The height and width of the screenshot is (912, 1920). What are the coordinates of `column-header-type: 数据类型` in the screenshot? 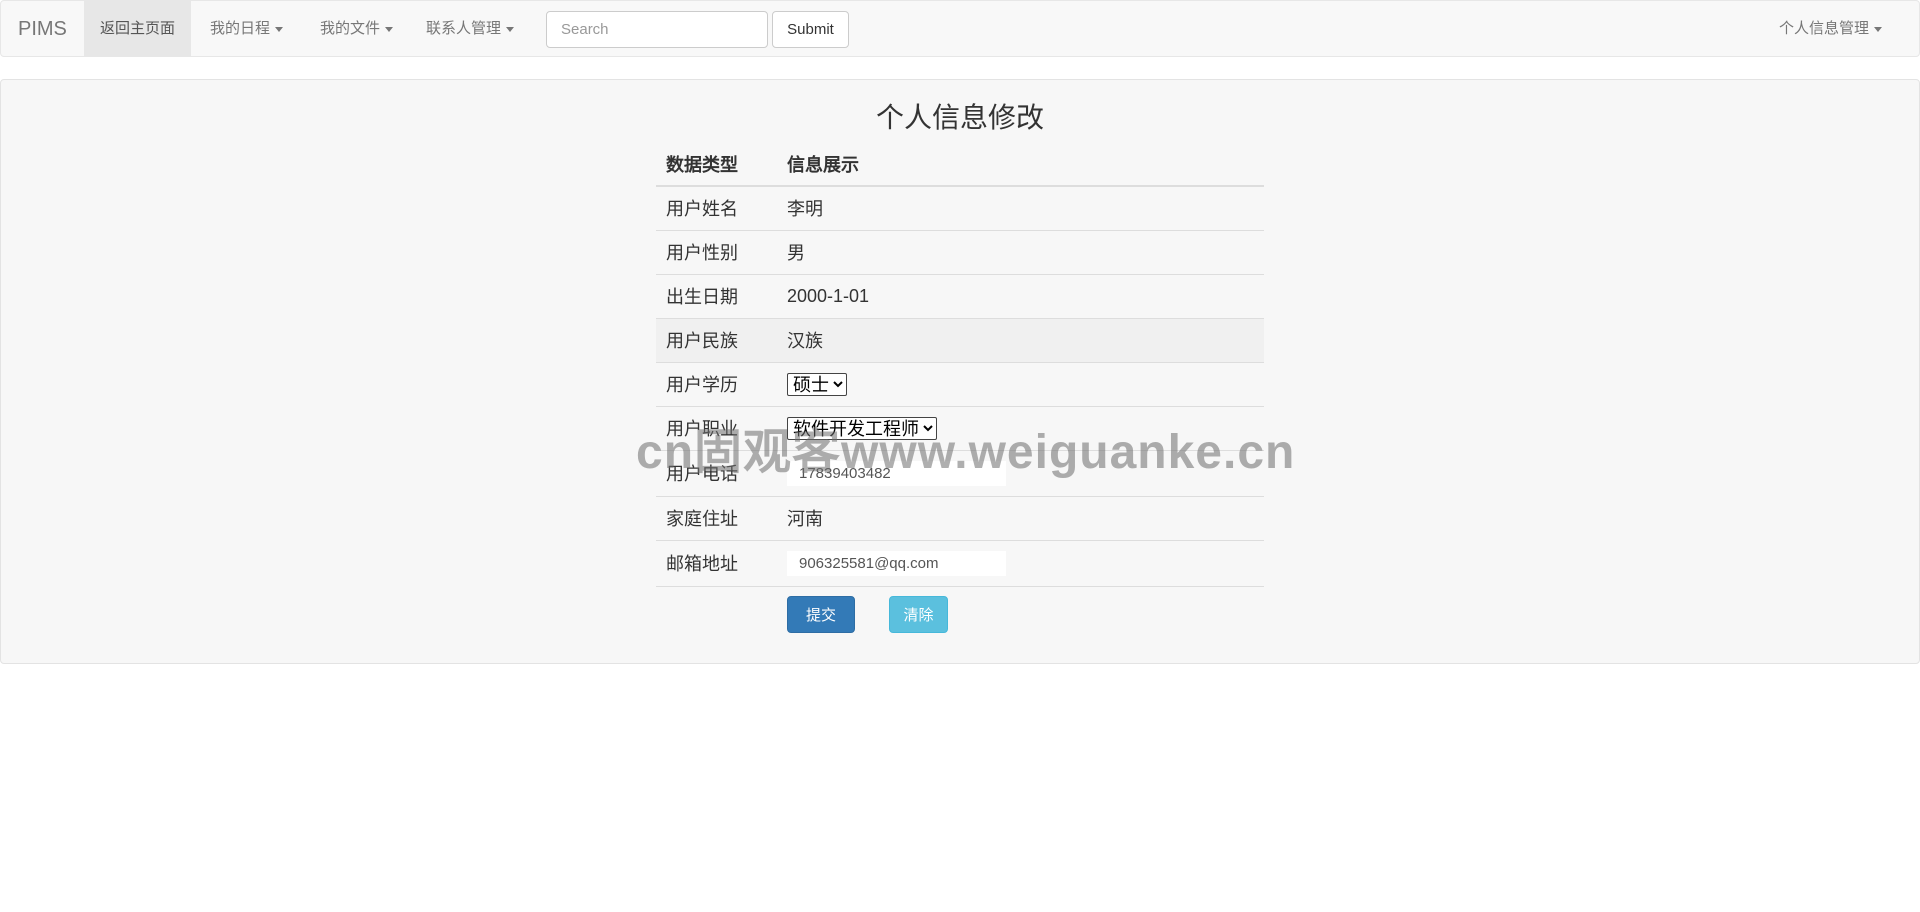 It's located at (716, 164).